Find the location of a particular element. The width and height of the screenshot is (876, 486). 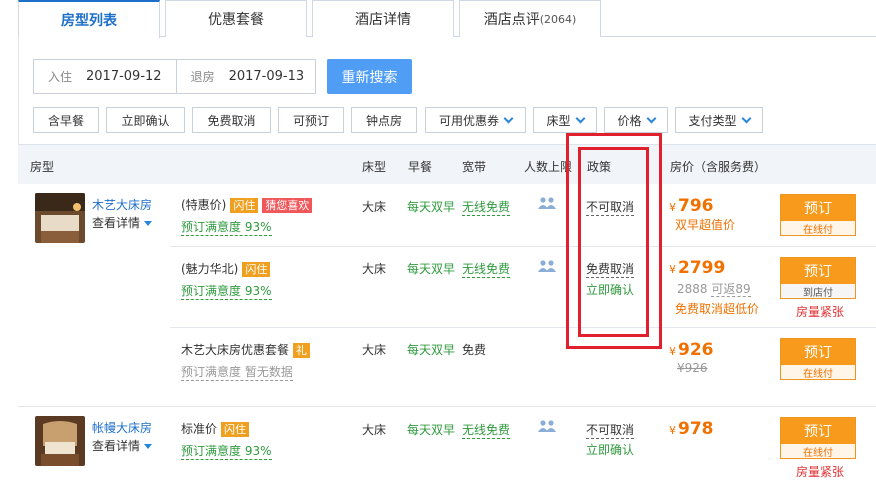

plan-name-text: (魅力华北) is located at coordinates (210, 269).